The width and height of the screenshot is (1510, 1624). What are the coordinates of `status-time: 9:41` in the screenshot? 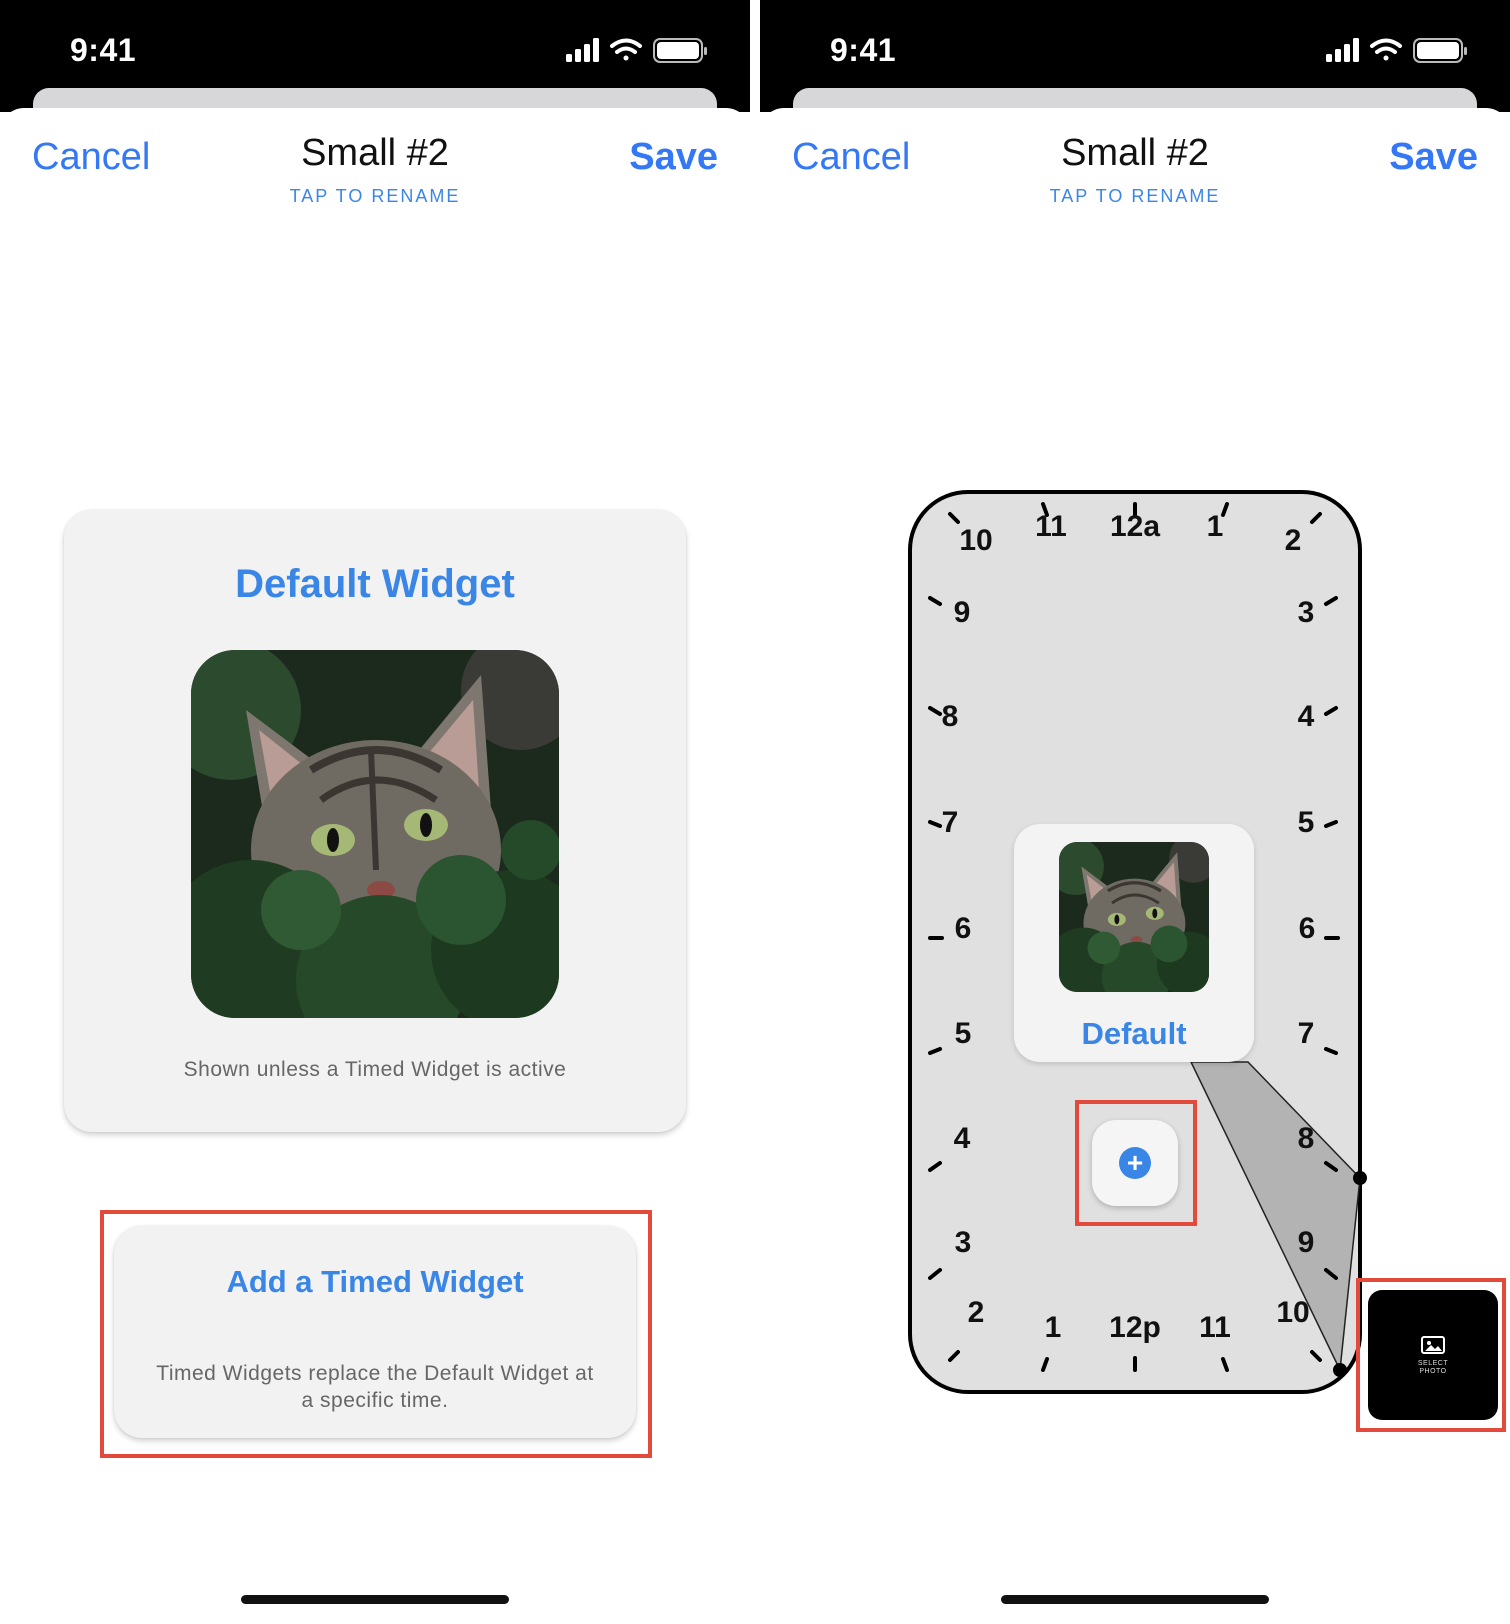 It's located at (103, 50).